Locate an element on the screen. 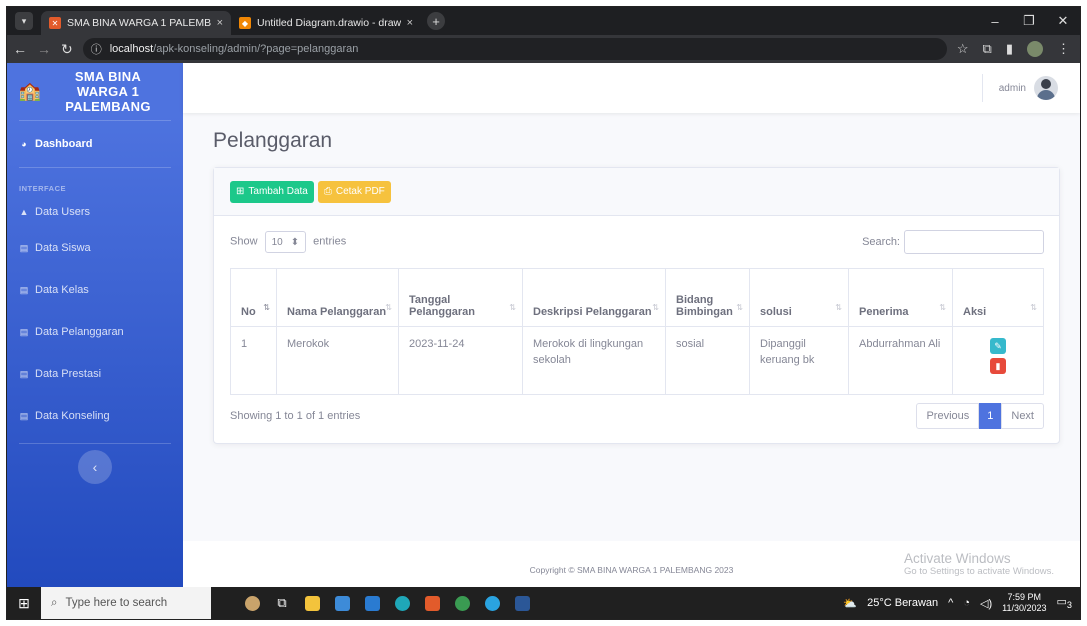  delete-button: ▮ is located at coordinates (998, 366).